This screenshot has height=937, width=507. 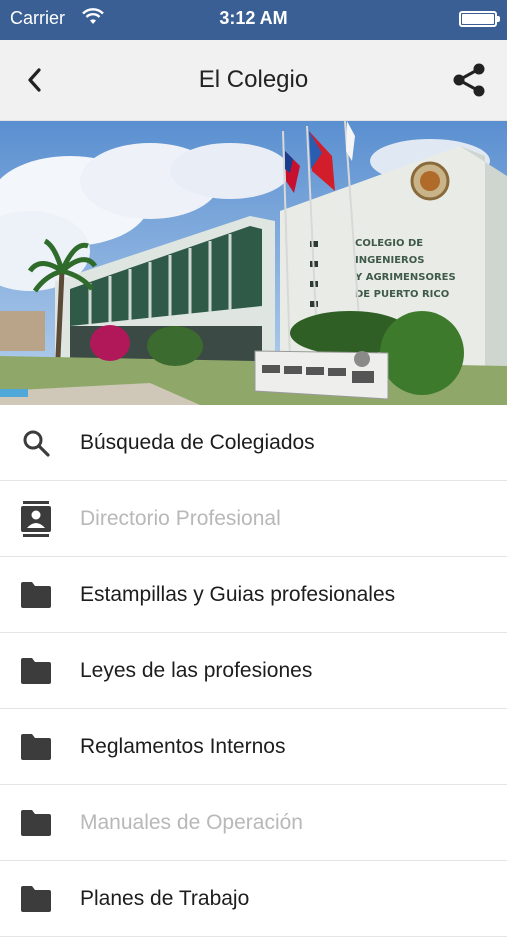 I want to click on battery-icon, so click(x=479, y=19).